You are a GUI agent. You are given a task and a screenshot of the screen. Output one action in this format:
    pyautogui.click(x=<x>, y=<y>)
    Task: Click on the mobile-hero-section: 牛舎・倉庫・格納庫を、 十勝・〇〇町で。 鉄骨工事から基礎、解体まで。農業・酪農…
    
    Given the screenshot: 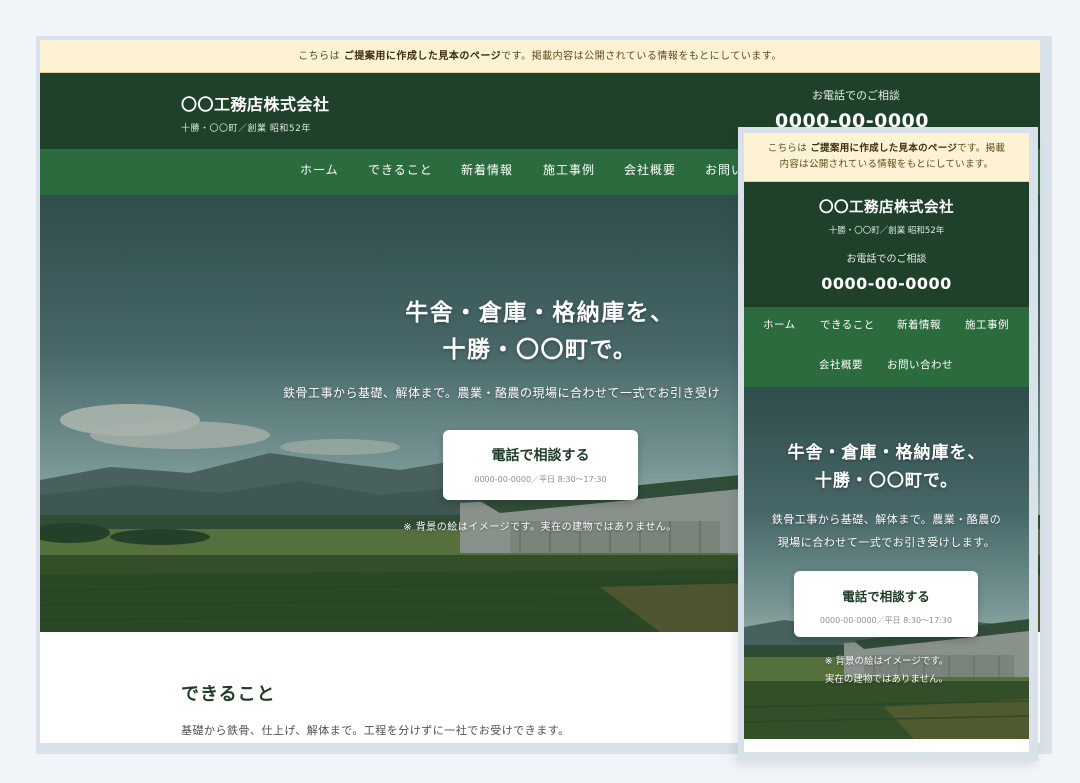 What is the action you would take?
    pyautogui.click(x=886, y=563)
    